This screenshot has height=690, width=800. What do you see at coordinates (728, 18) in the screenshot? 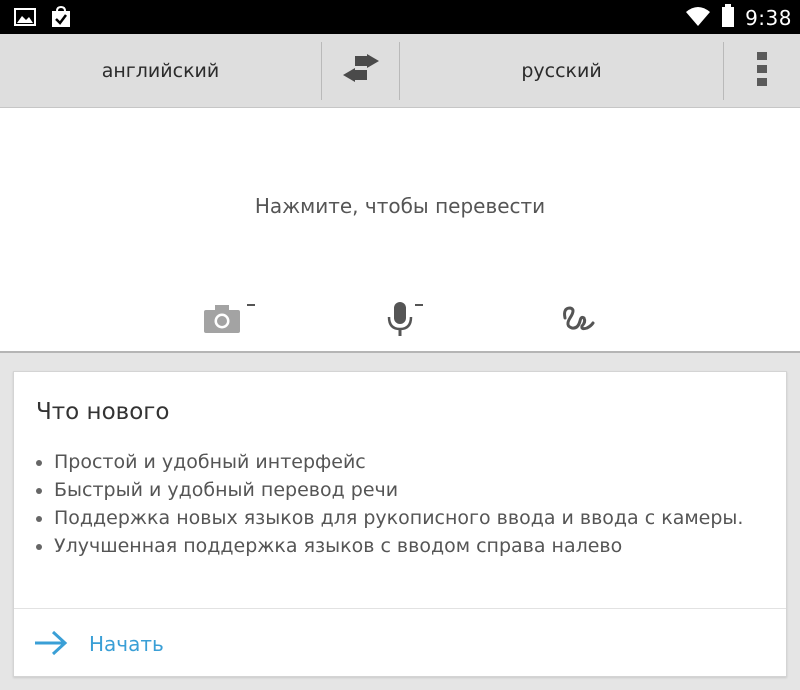
I see `battery-icon` at bounding box center [728, 18].